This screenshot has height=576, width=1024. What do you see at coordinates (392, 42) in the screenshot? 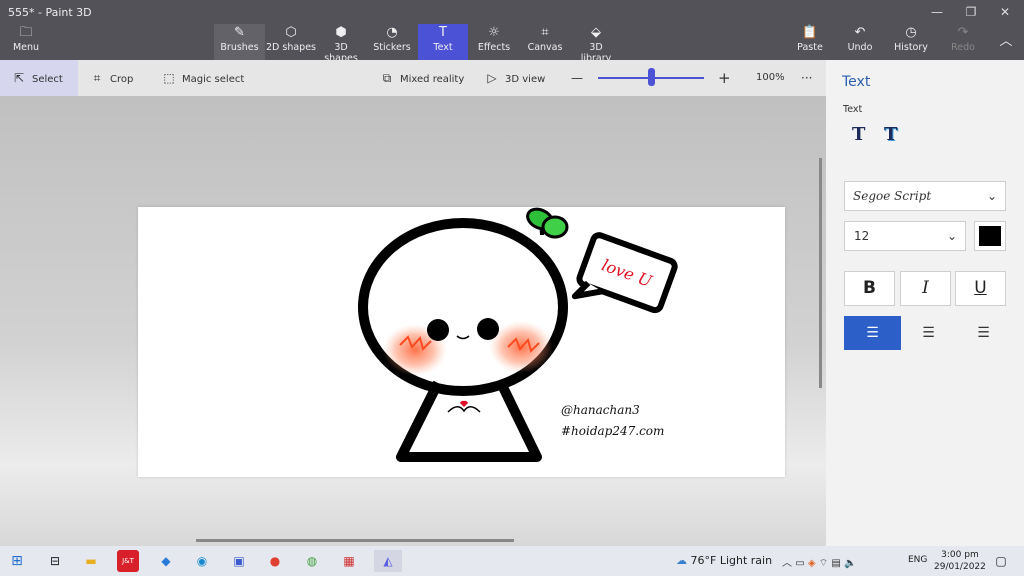
I see `tool-stickers: ◔ Stickers` at bounding box center [392, 42].